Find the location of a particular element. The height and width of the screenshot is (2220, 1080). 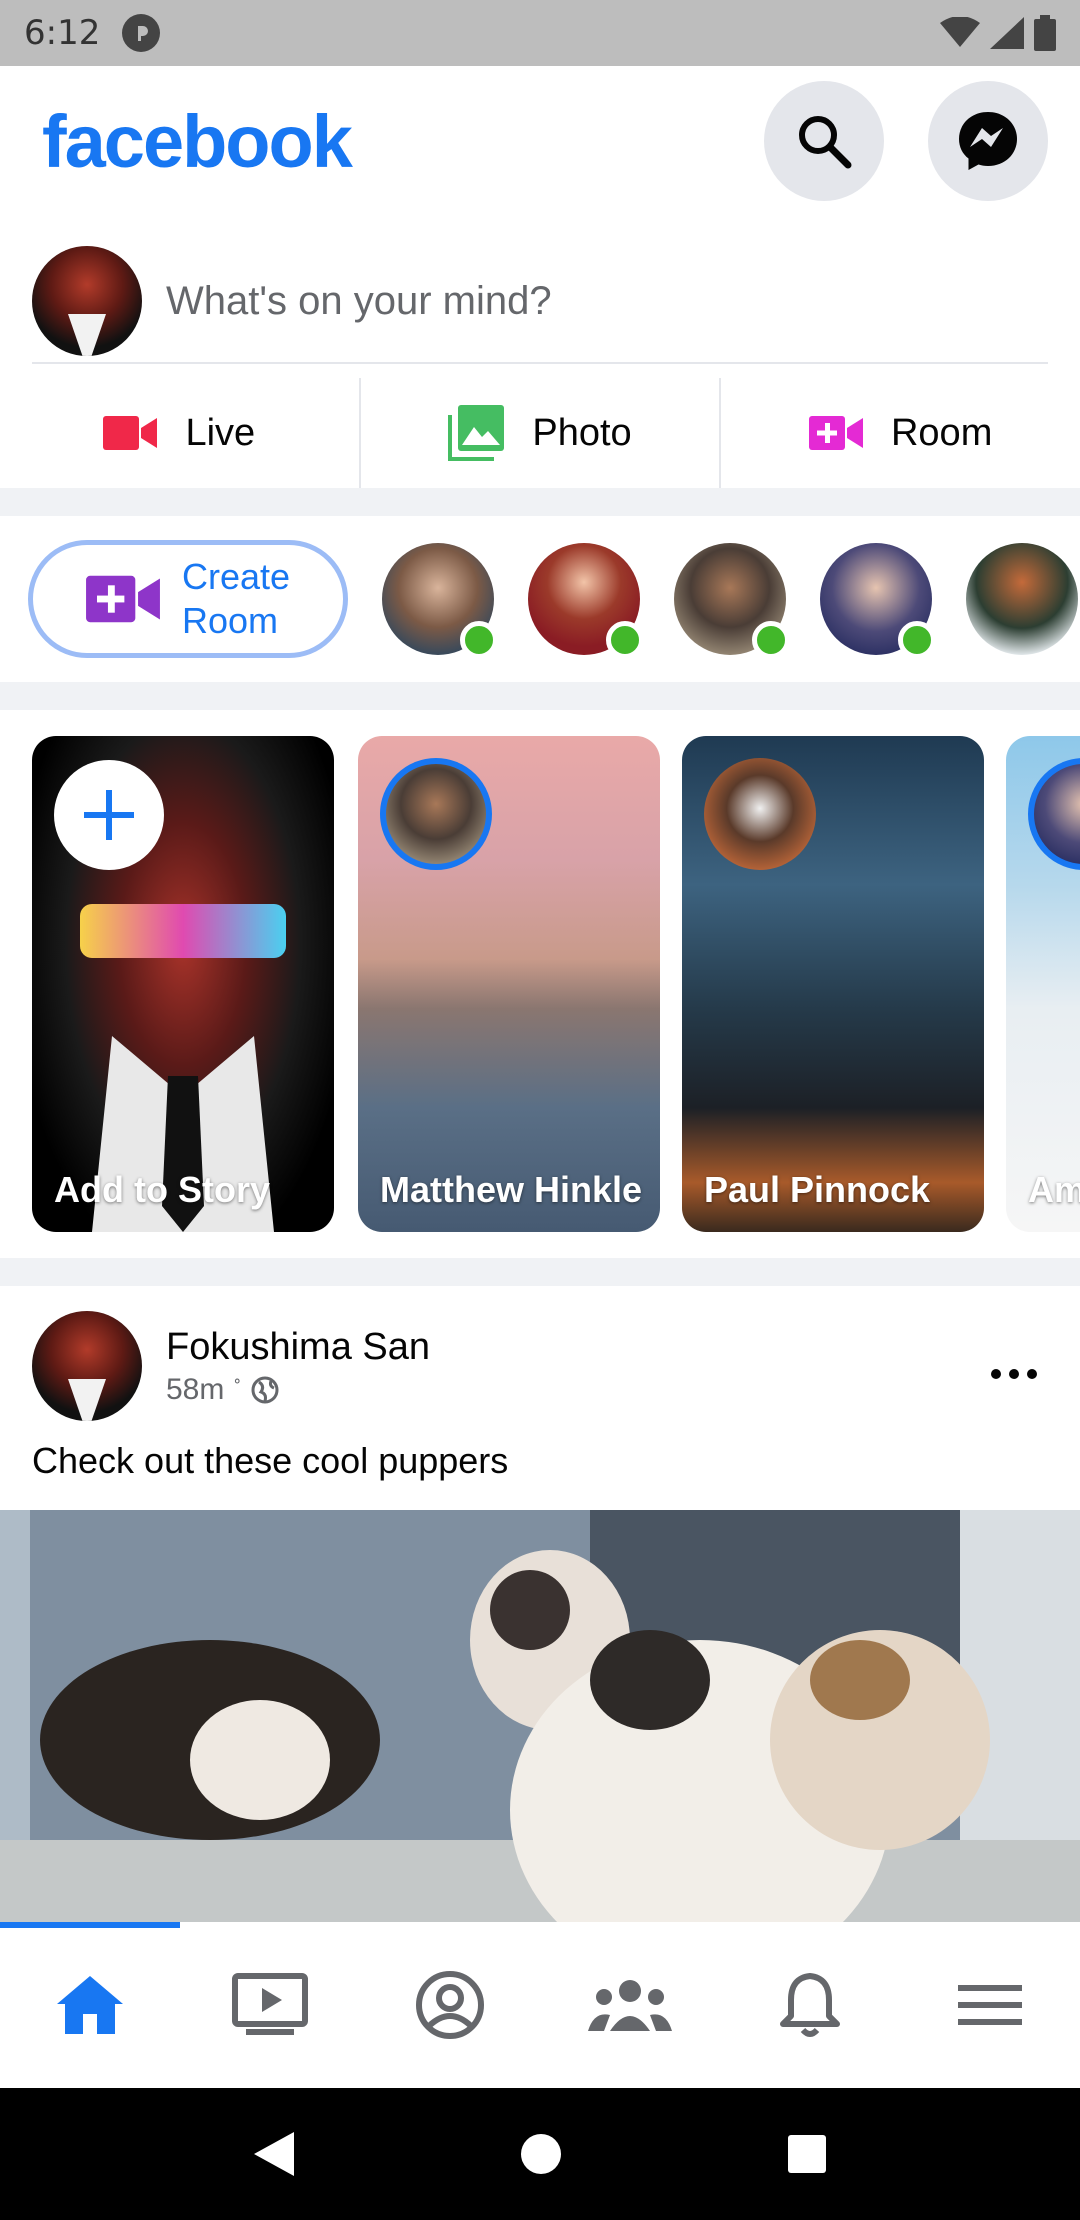

story-author-name: Am is located at coordinates (1054, 1189).